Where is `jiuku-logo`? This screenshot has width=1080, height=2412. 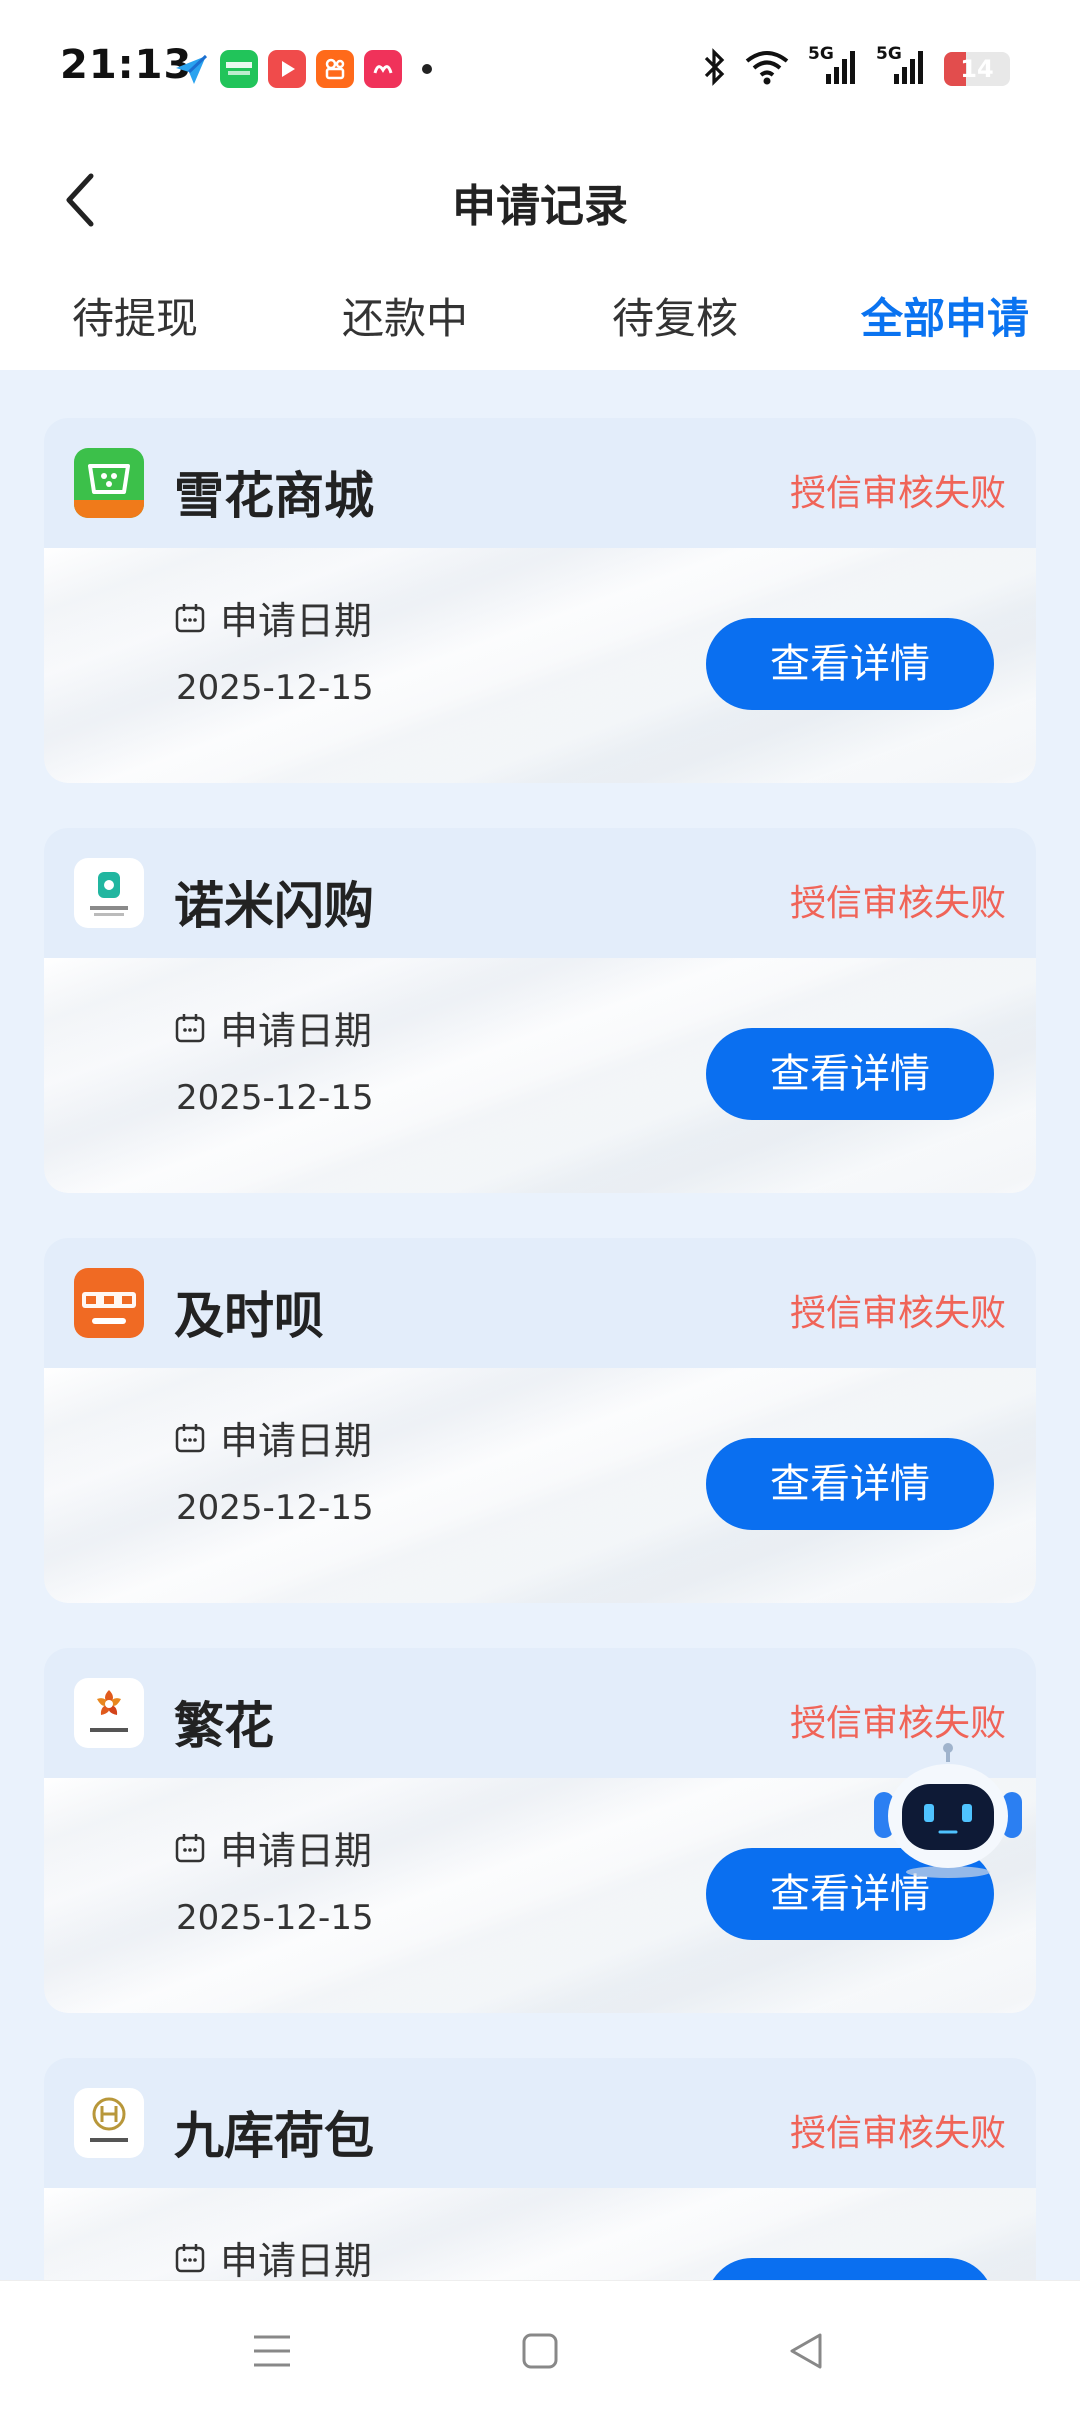
jiuku-logo is located at coordinates (109, 2123).